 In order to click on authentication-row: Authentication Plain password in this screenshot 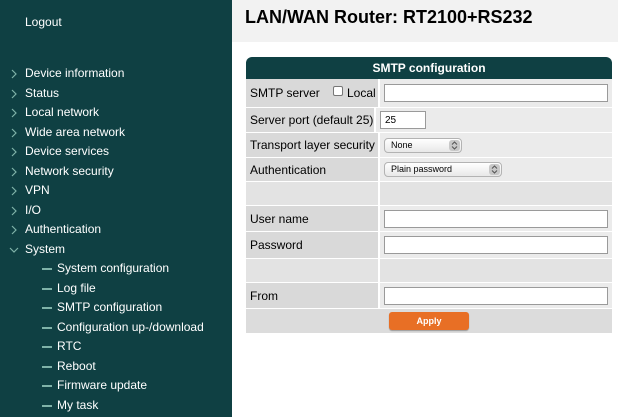, I will do `click(429, 170)`.